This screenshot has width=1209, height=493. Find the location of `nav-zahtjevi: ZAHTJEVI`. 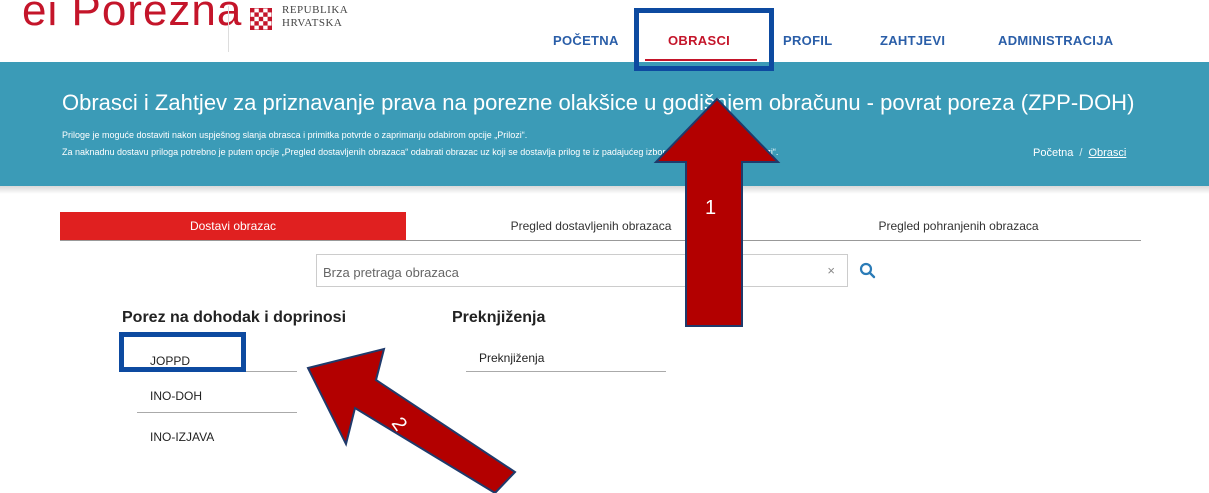

nav-zahtjevi: ZAHTJEVI is located at coordinates (912, 40).